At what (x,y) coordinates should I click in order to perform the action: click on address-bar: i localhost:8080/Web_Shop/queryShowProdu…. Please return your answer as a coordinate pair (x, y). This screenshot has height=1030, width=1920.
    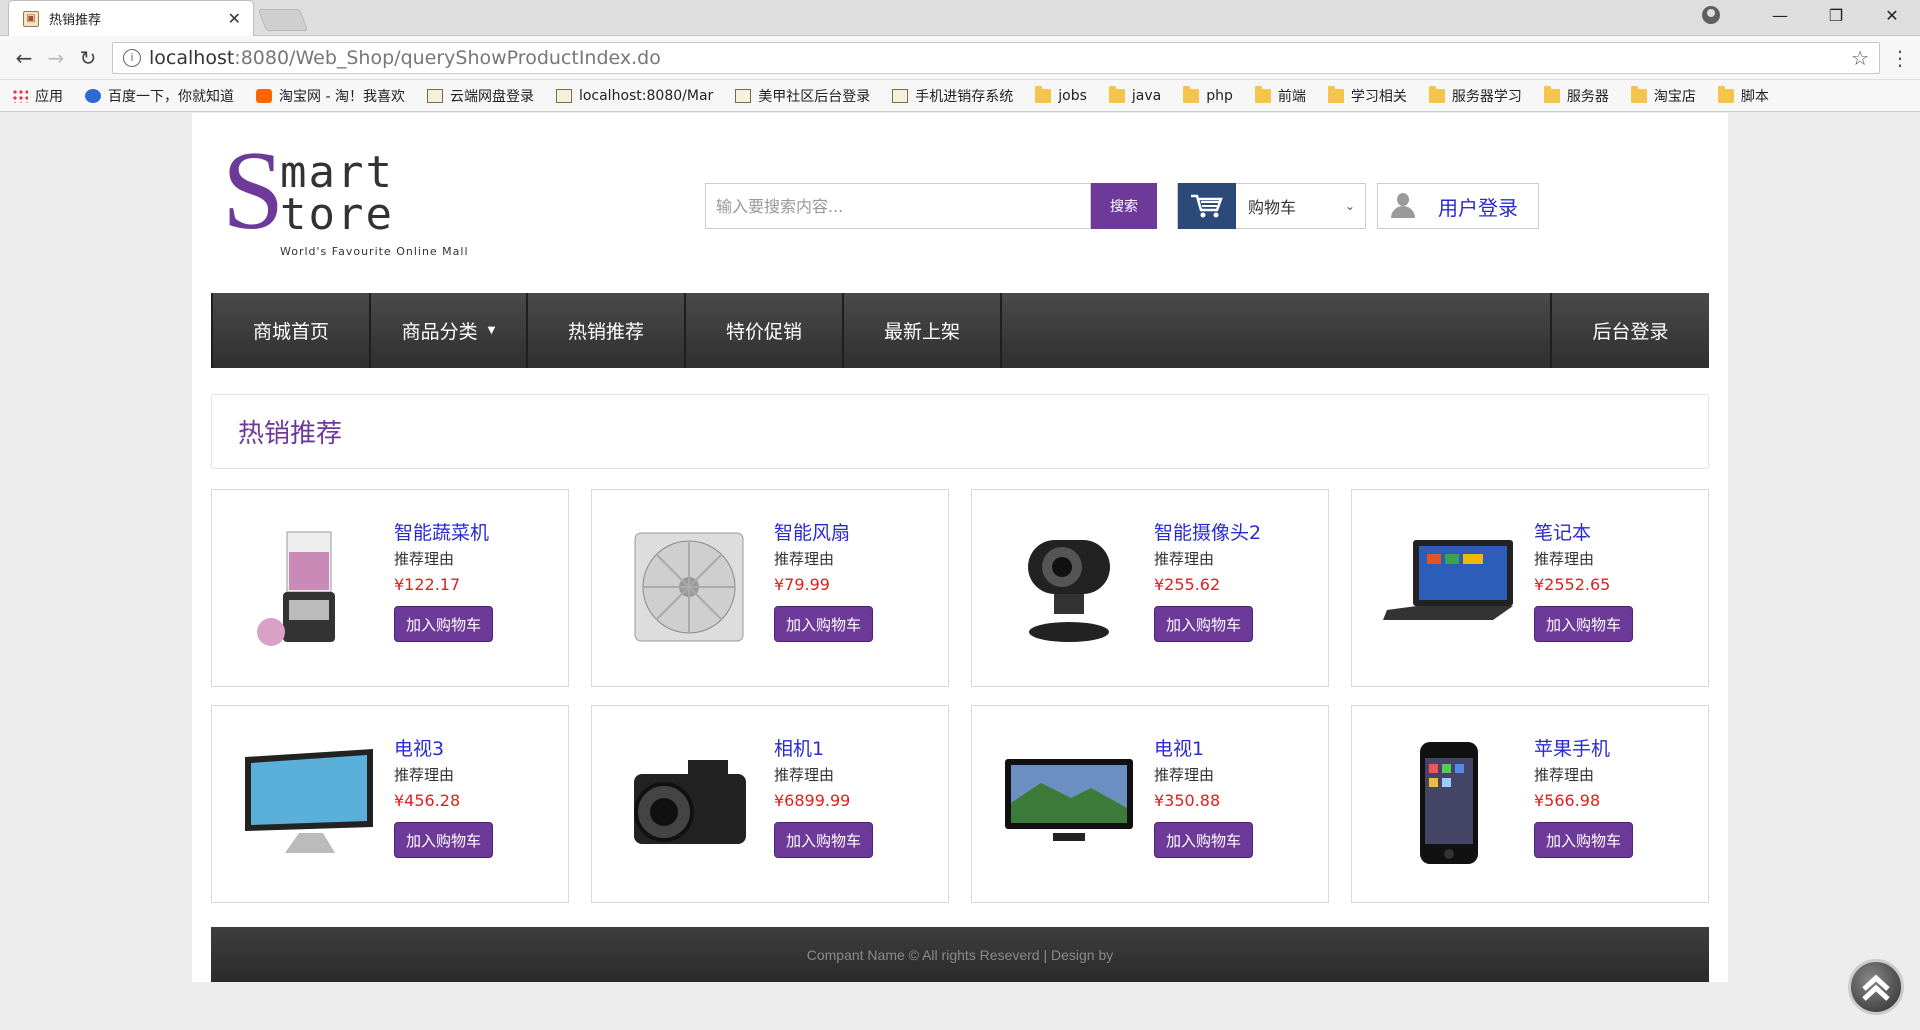
    Looking at the image, I should click on (996, 57).